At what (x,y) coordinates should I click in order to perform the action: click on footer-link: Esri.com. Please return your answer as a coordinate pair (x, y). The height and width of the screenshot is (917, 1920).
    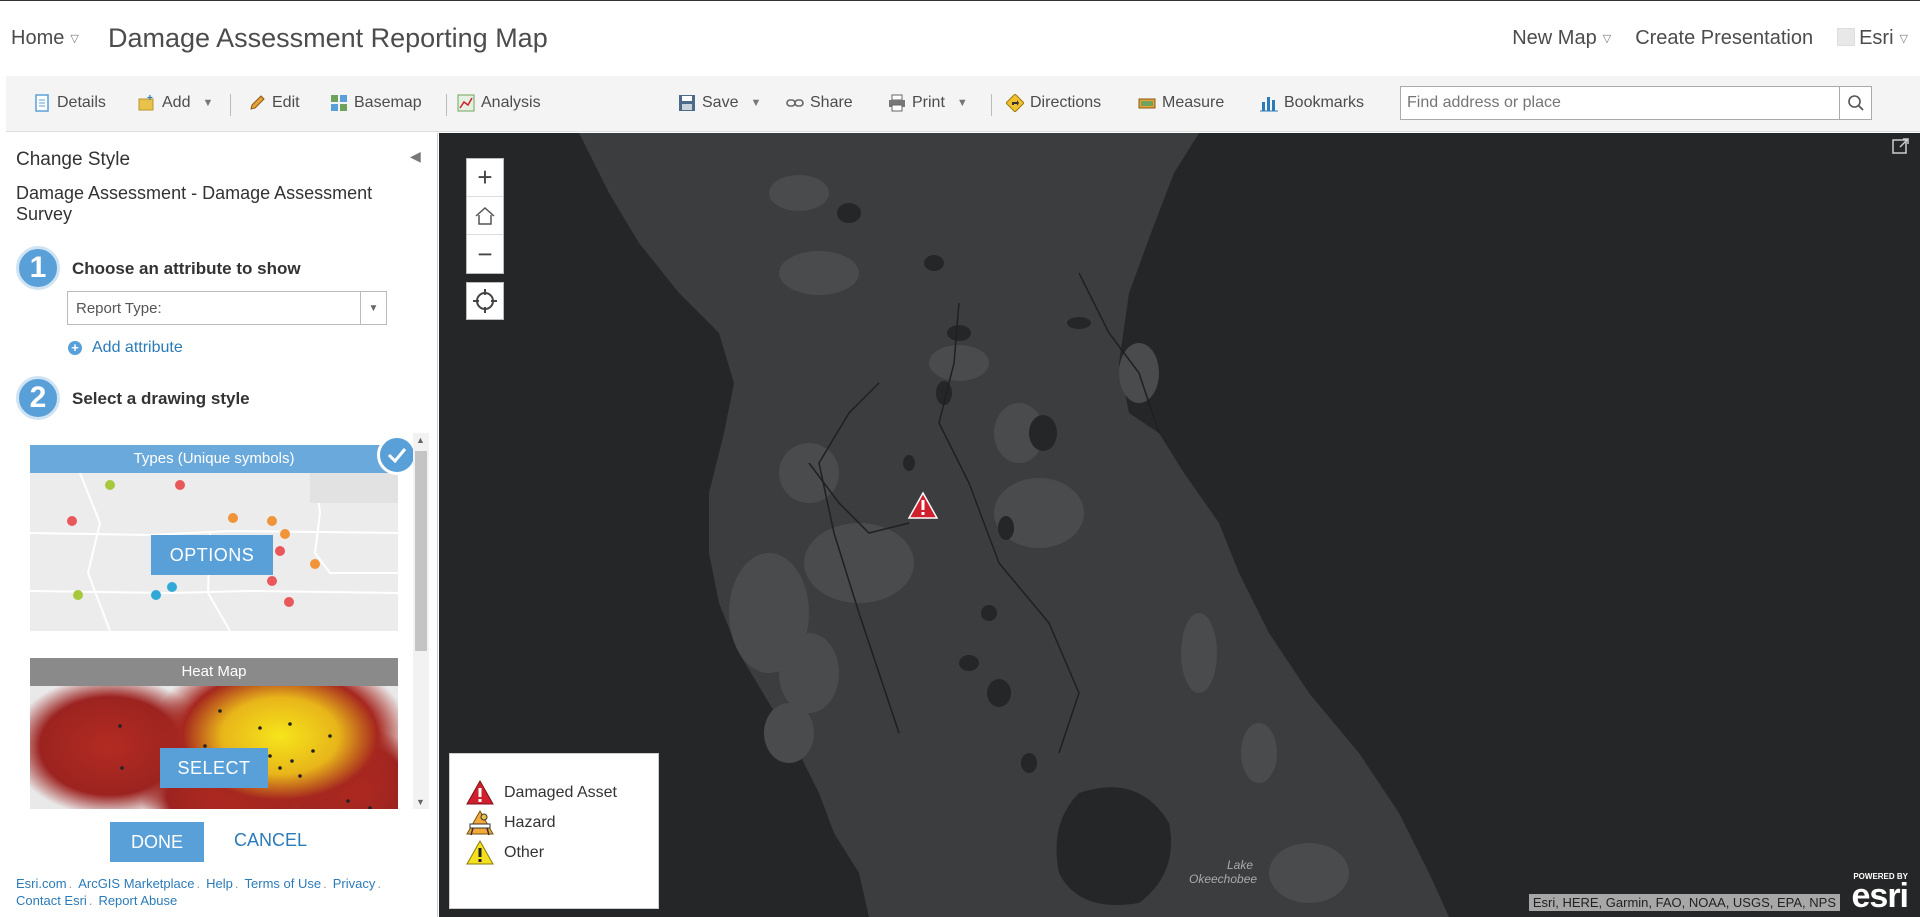
    Looking at the image, I should click on (41, 883).